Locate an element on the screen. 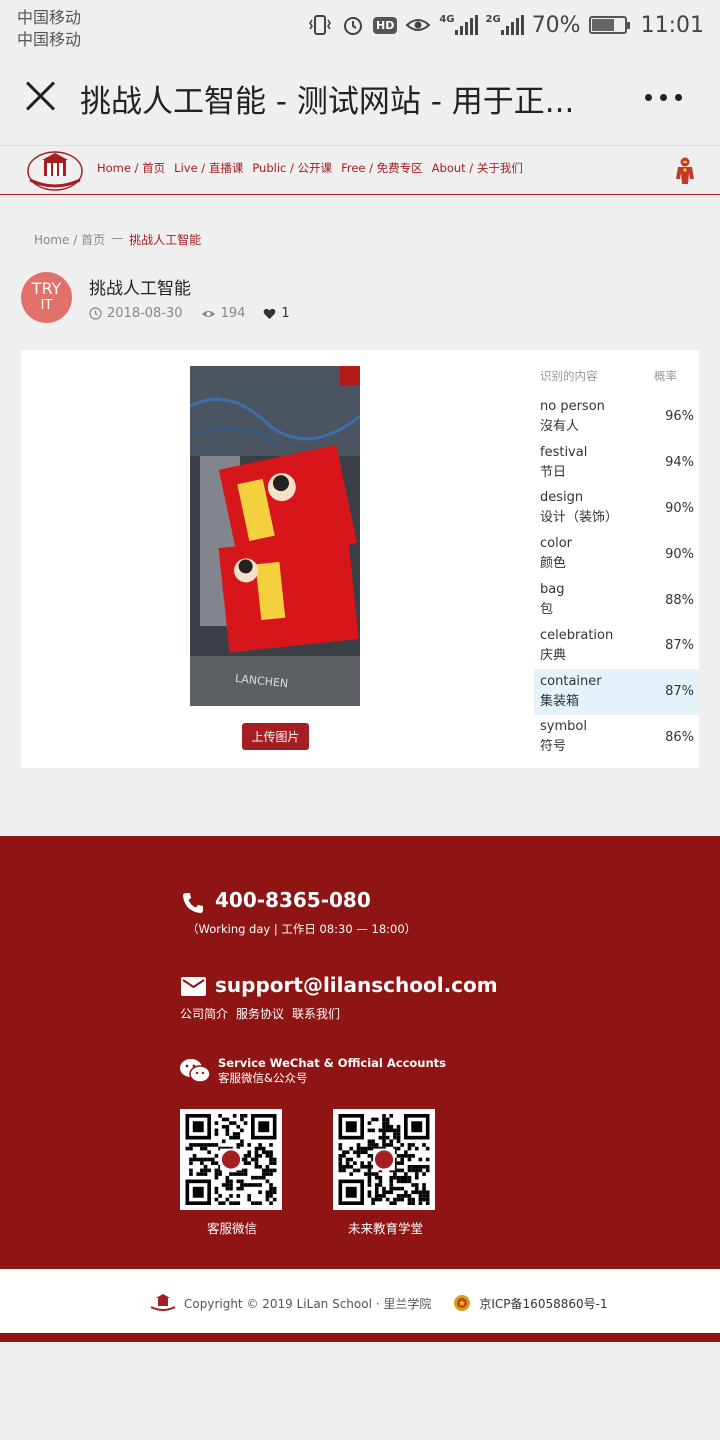 This screenshot has width=720, height=1440. network-type-2: 2G is located at coordinates (493, 19).